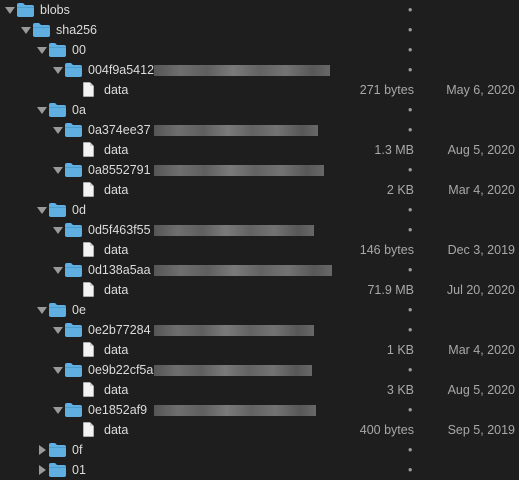 The image size is (519, 480). Describe the element at coordinates (259, 310) in the screenshot. I see `tree-row-folder: 0e •` at that location.